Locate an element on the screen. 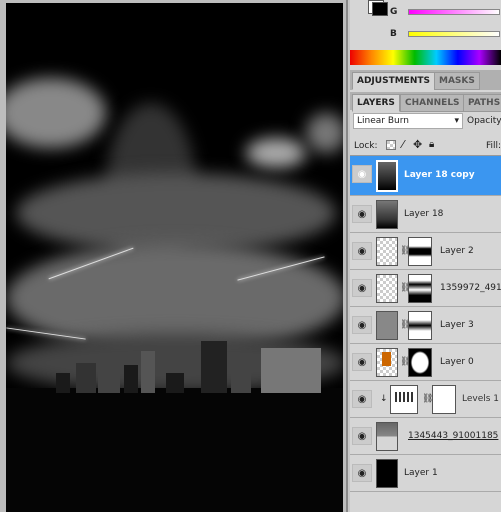  layer-name: 1345443_91001185 is located at coordinates (453, 436).